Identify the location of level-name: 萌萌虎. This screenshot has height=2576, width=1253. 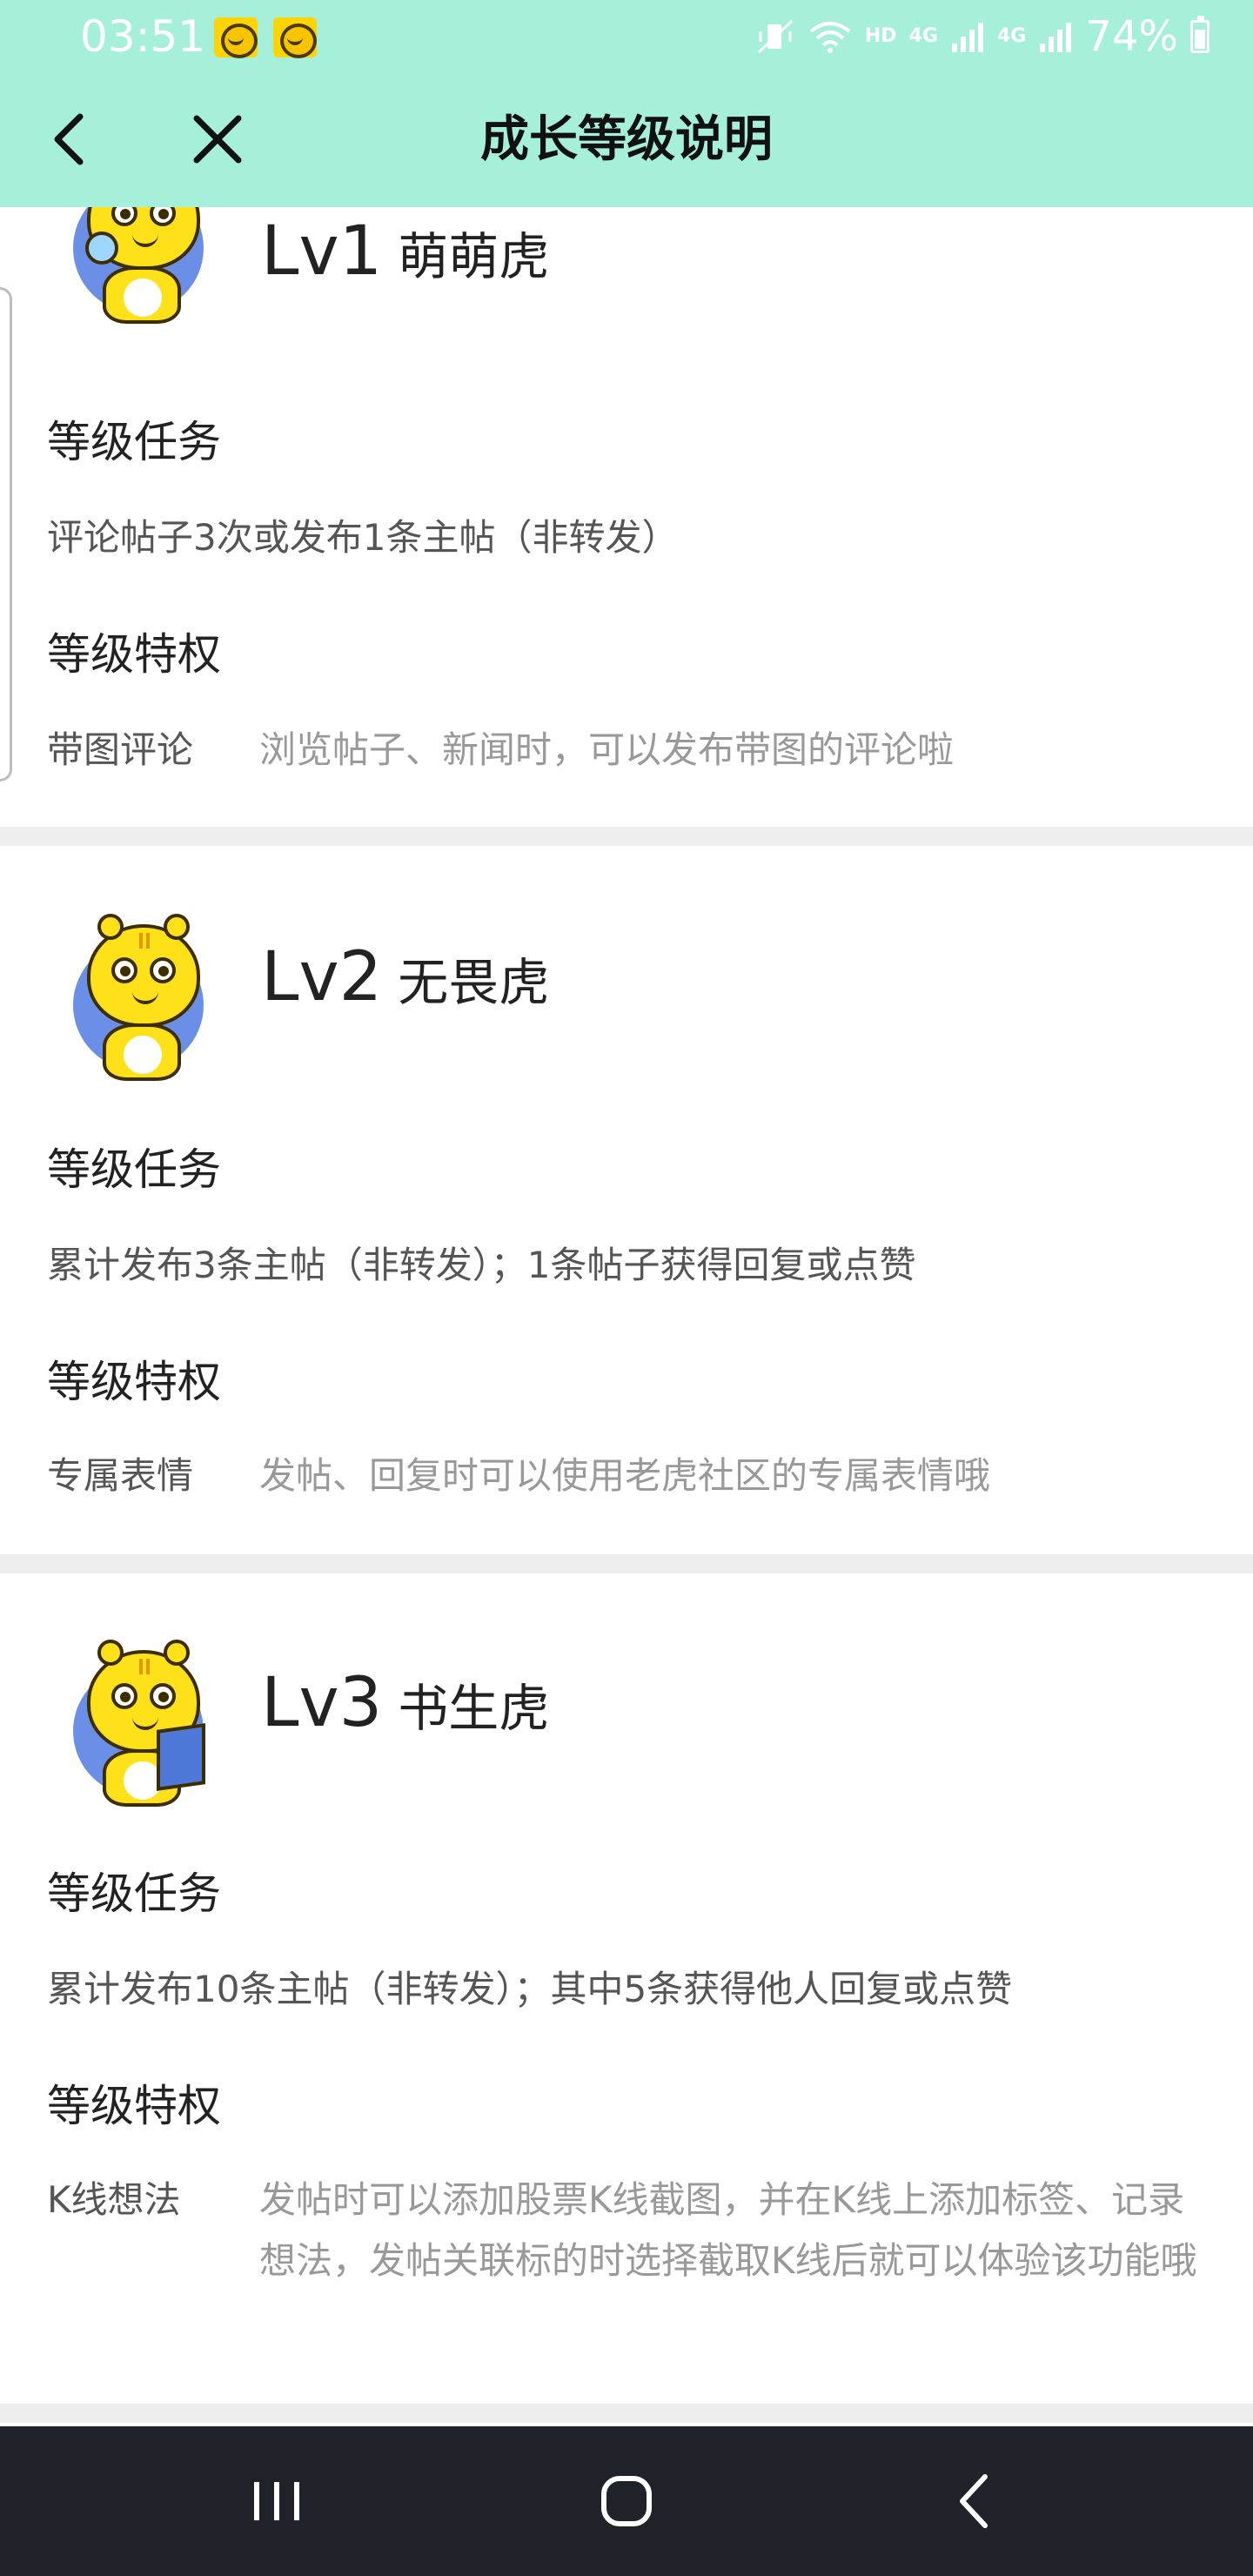
(474, 257).